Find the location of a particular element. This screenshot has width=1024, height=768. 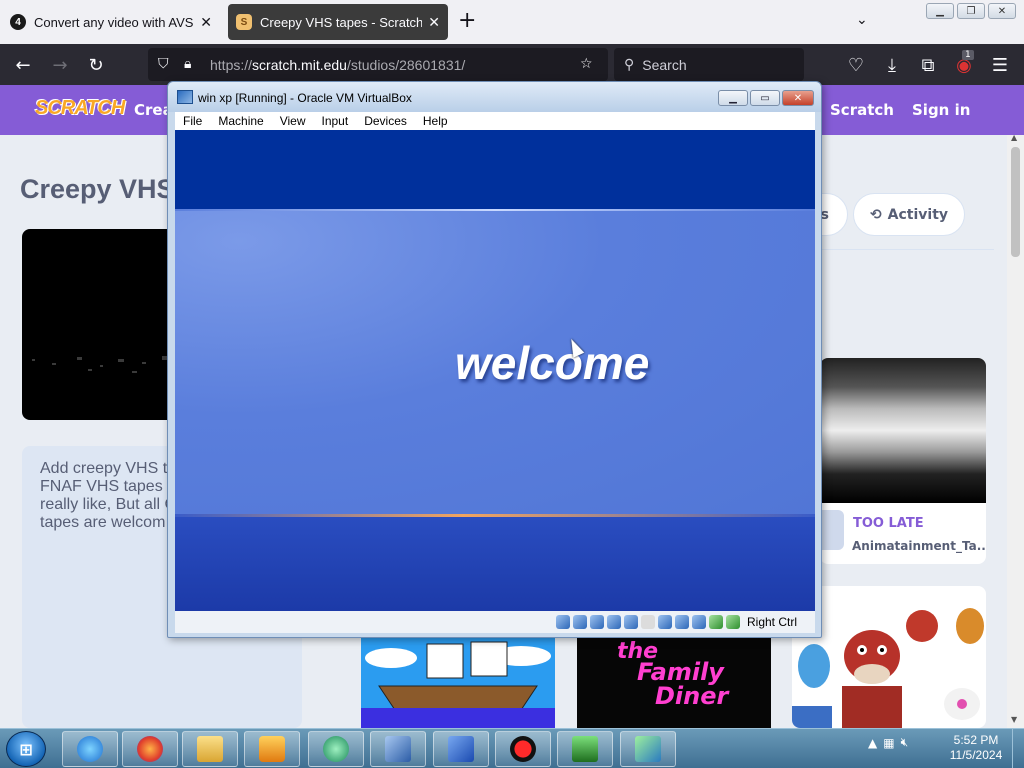

menu-input: Input is located at coordinates (335, 121).